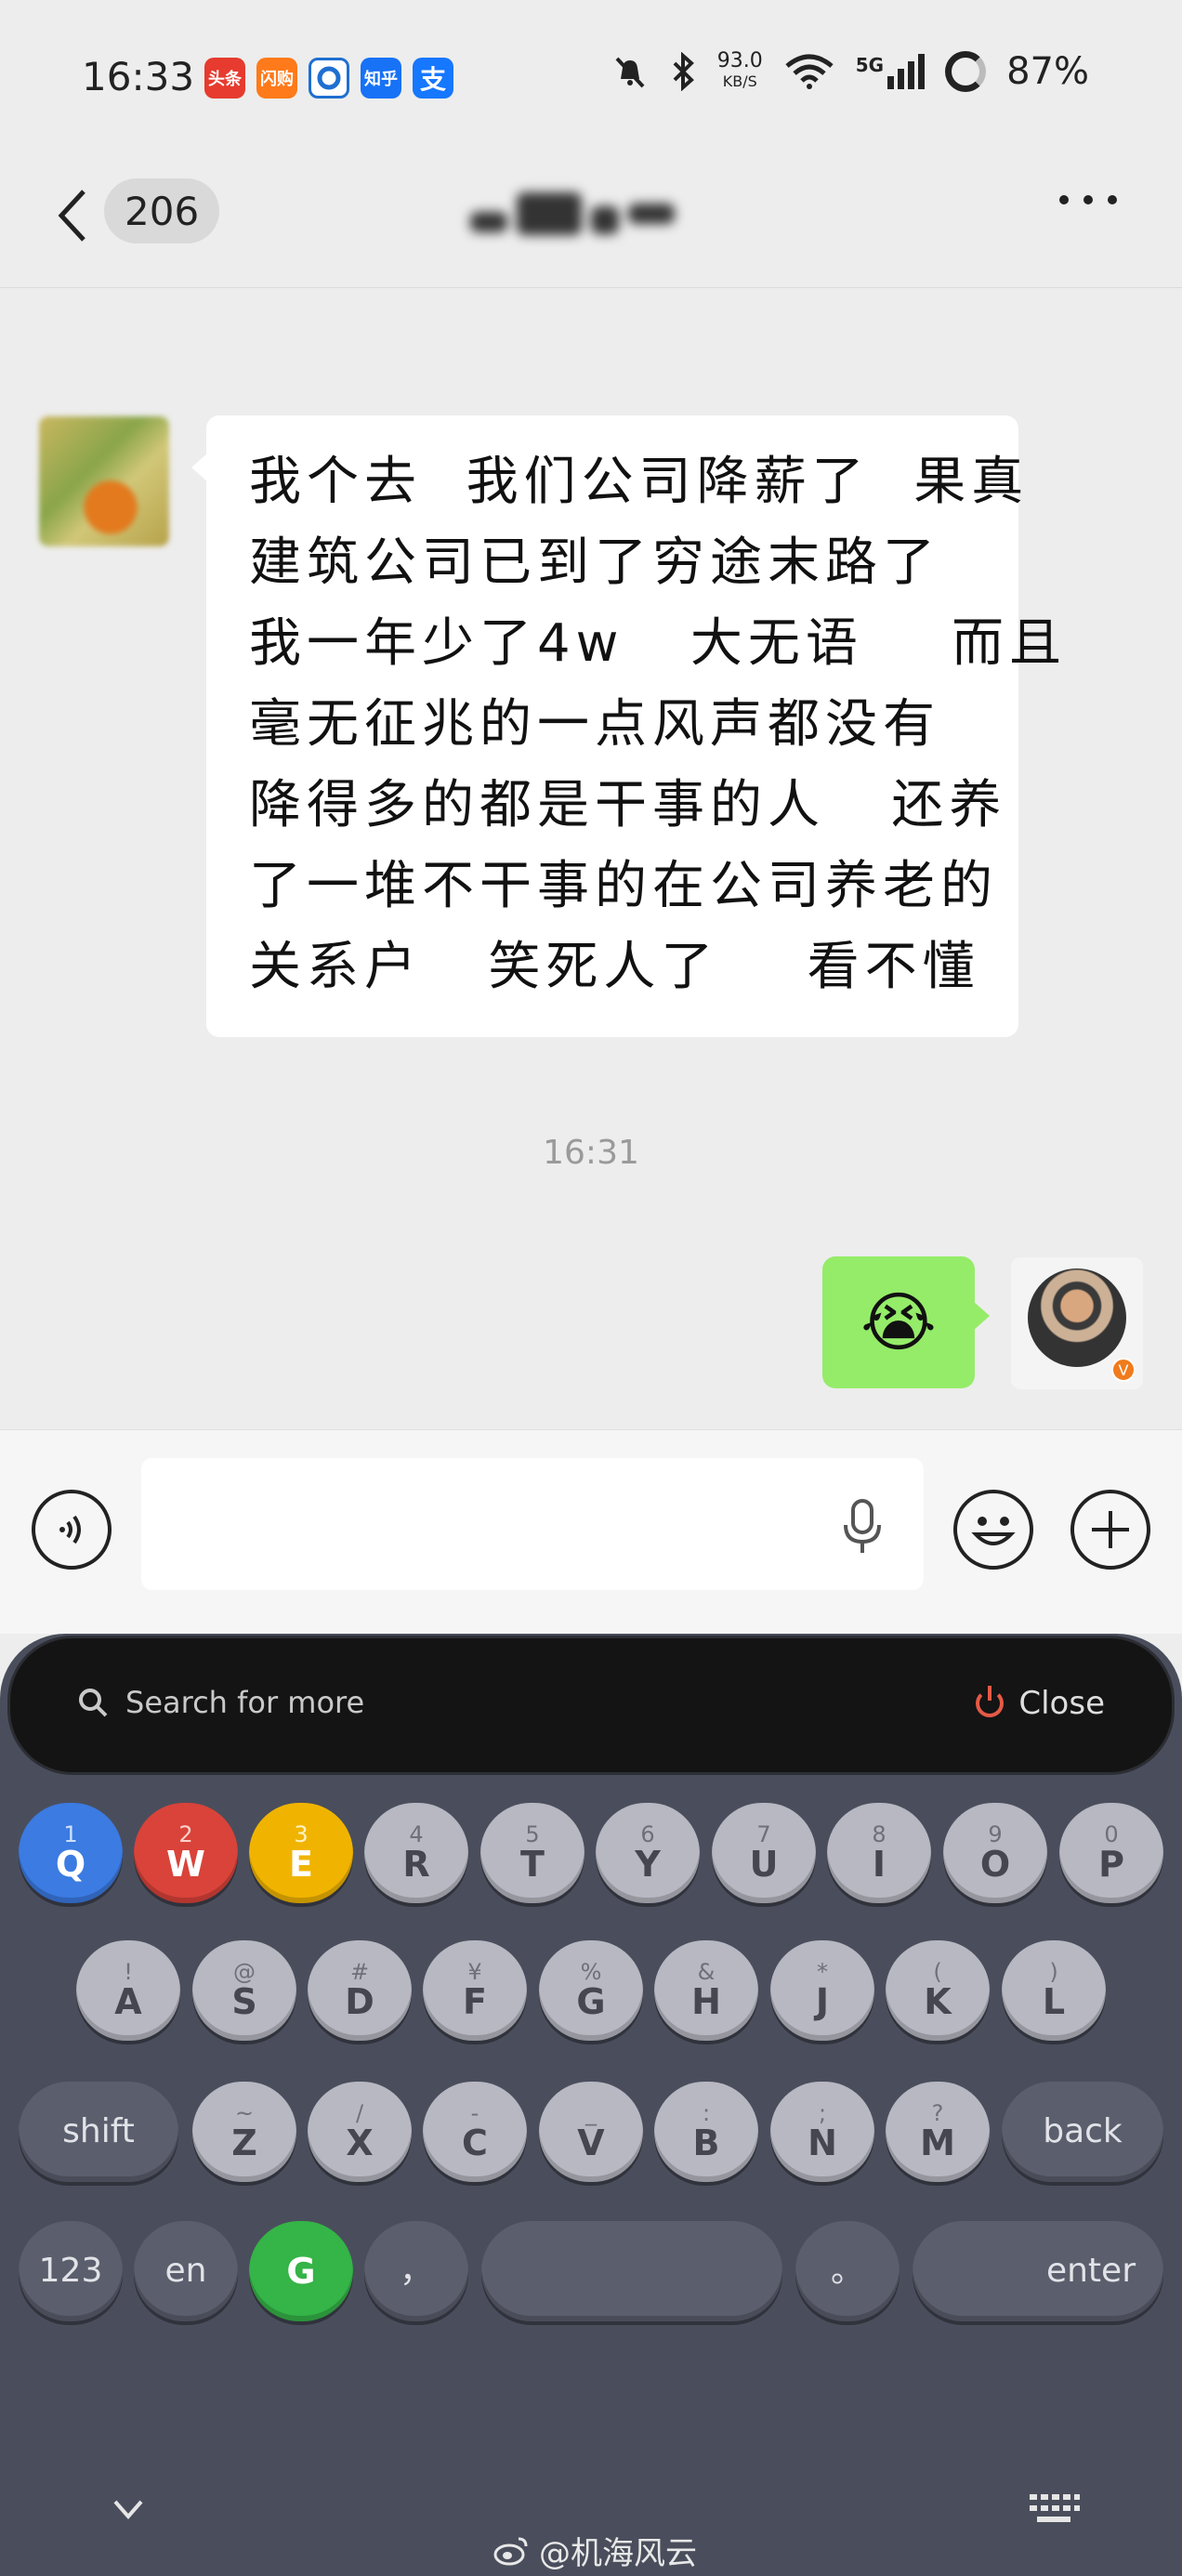 The image size is (1182, 2576). Describe the element at coordinates (244, 2132) in the screenshot. I see `key-z: ~ Z` at that location.